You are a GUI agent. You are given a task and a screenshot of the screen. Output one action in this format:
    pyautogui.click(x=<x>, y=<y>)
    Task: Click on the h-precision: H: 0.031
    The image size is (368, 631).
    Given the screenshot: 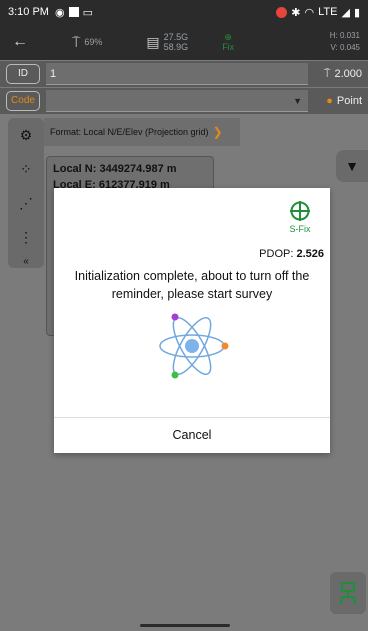 What is the action you would take?
    pyautogui.click(x=344, y=35)
    